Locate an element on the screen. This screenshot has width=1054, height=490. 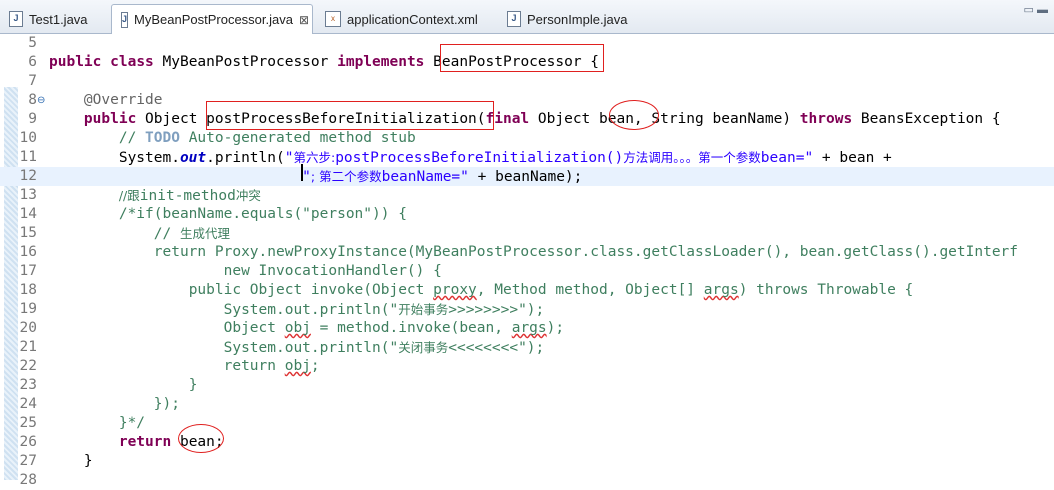
code-text: // 生成代理 is located at coordinates (139, 234).